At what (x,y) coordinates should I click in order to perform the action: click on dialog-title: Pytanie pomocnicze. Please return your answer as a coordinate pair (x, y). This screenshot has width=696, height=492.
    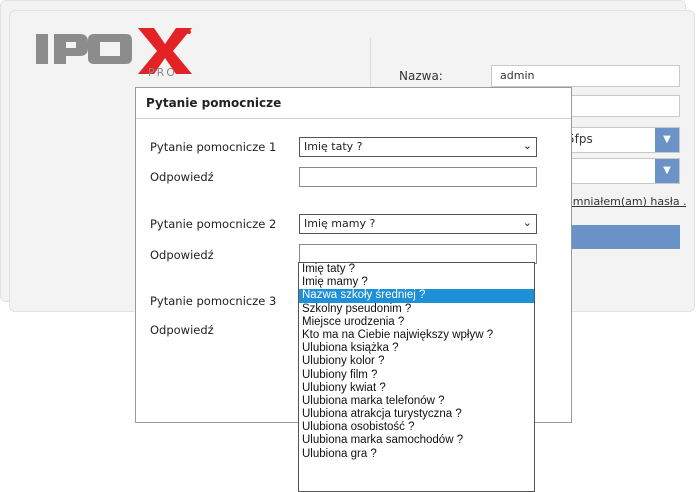
    Looking at the image, I should click on (353, 103).